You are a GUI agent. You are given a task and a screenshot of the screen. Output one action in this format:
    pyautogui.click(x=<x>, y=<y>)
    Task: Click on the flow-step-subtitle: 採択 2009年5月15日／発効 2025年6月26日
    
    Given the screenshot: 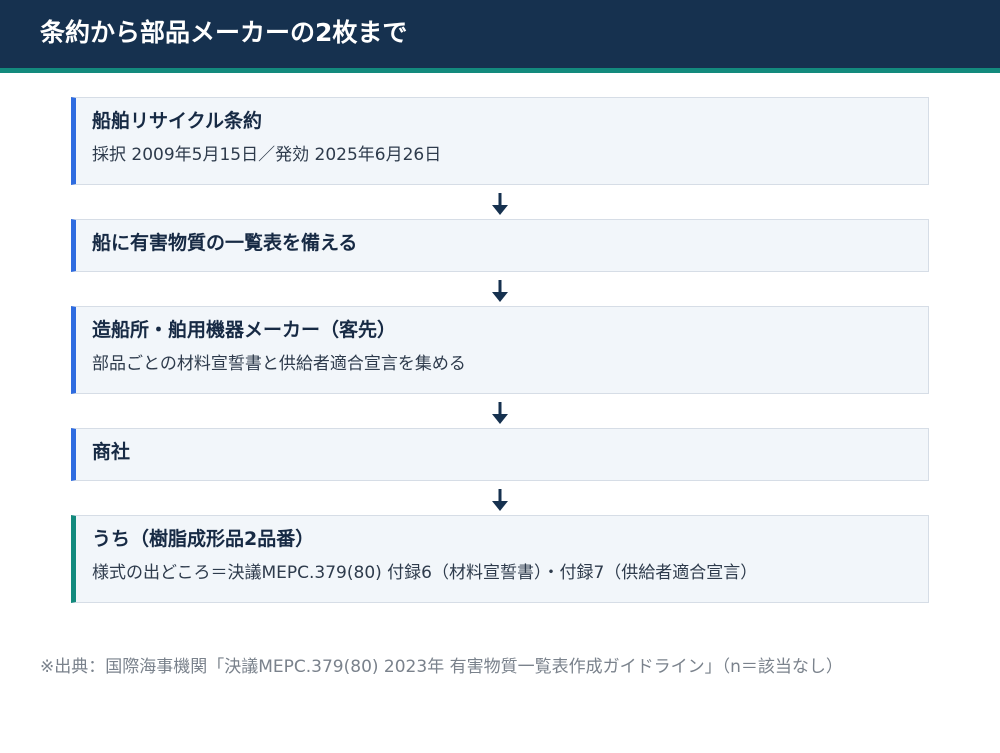 What is the action you would take?
    pyautogui.click(x=267, y=155)
    